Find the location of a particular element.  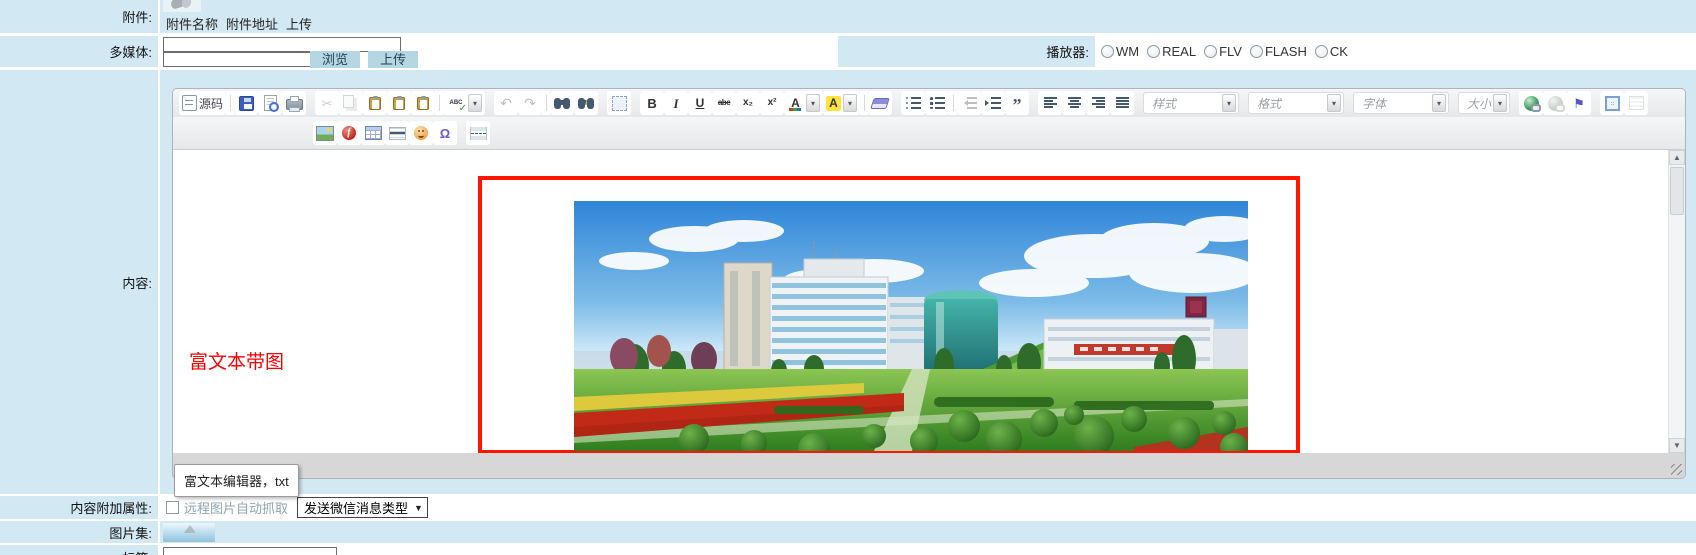

upload-button: 上传 is located at coordinates (393, 59).